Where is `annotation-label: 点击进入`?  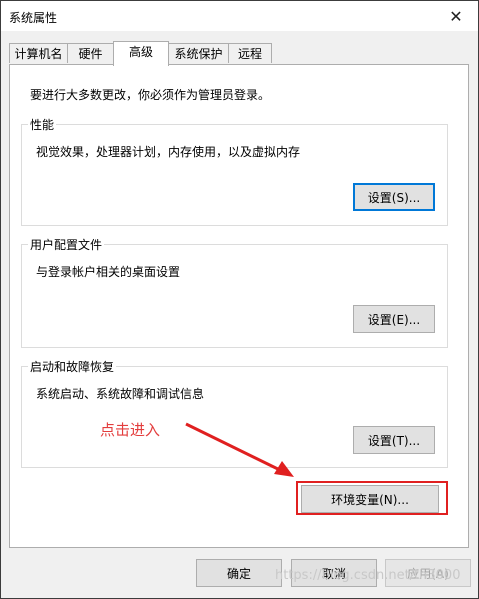
annotation-label: 点击进入 is located at coordinates (130, 430).